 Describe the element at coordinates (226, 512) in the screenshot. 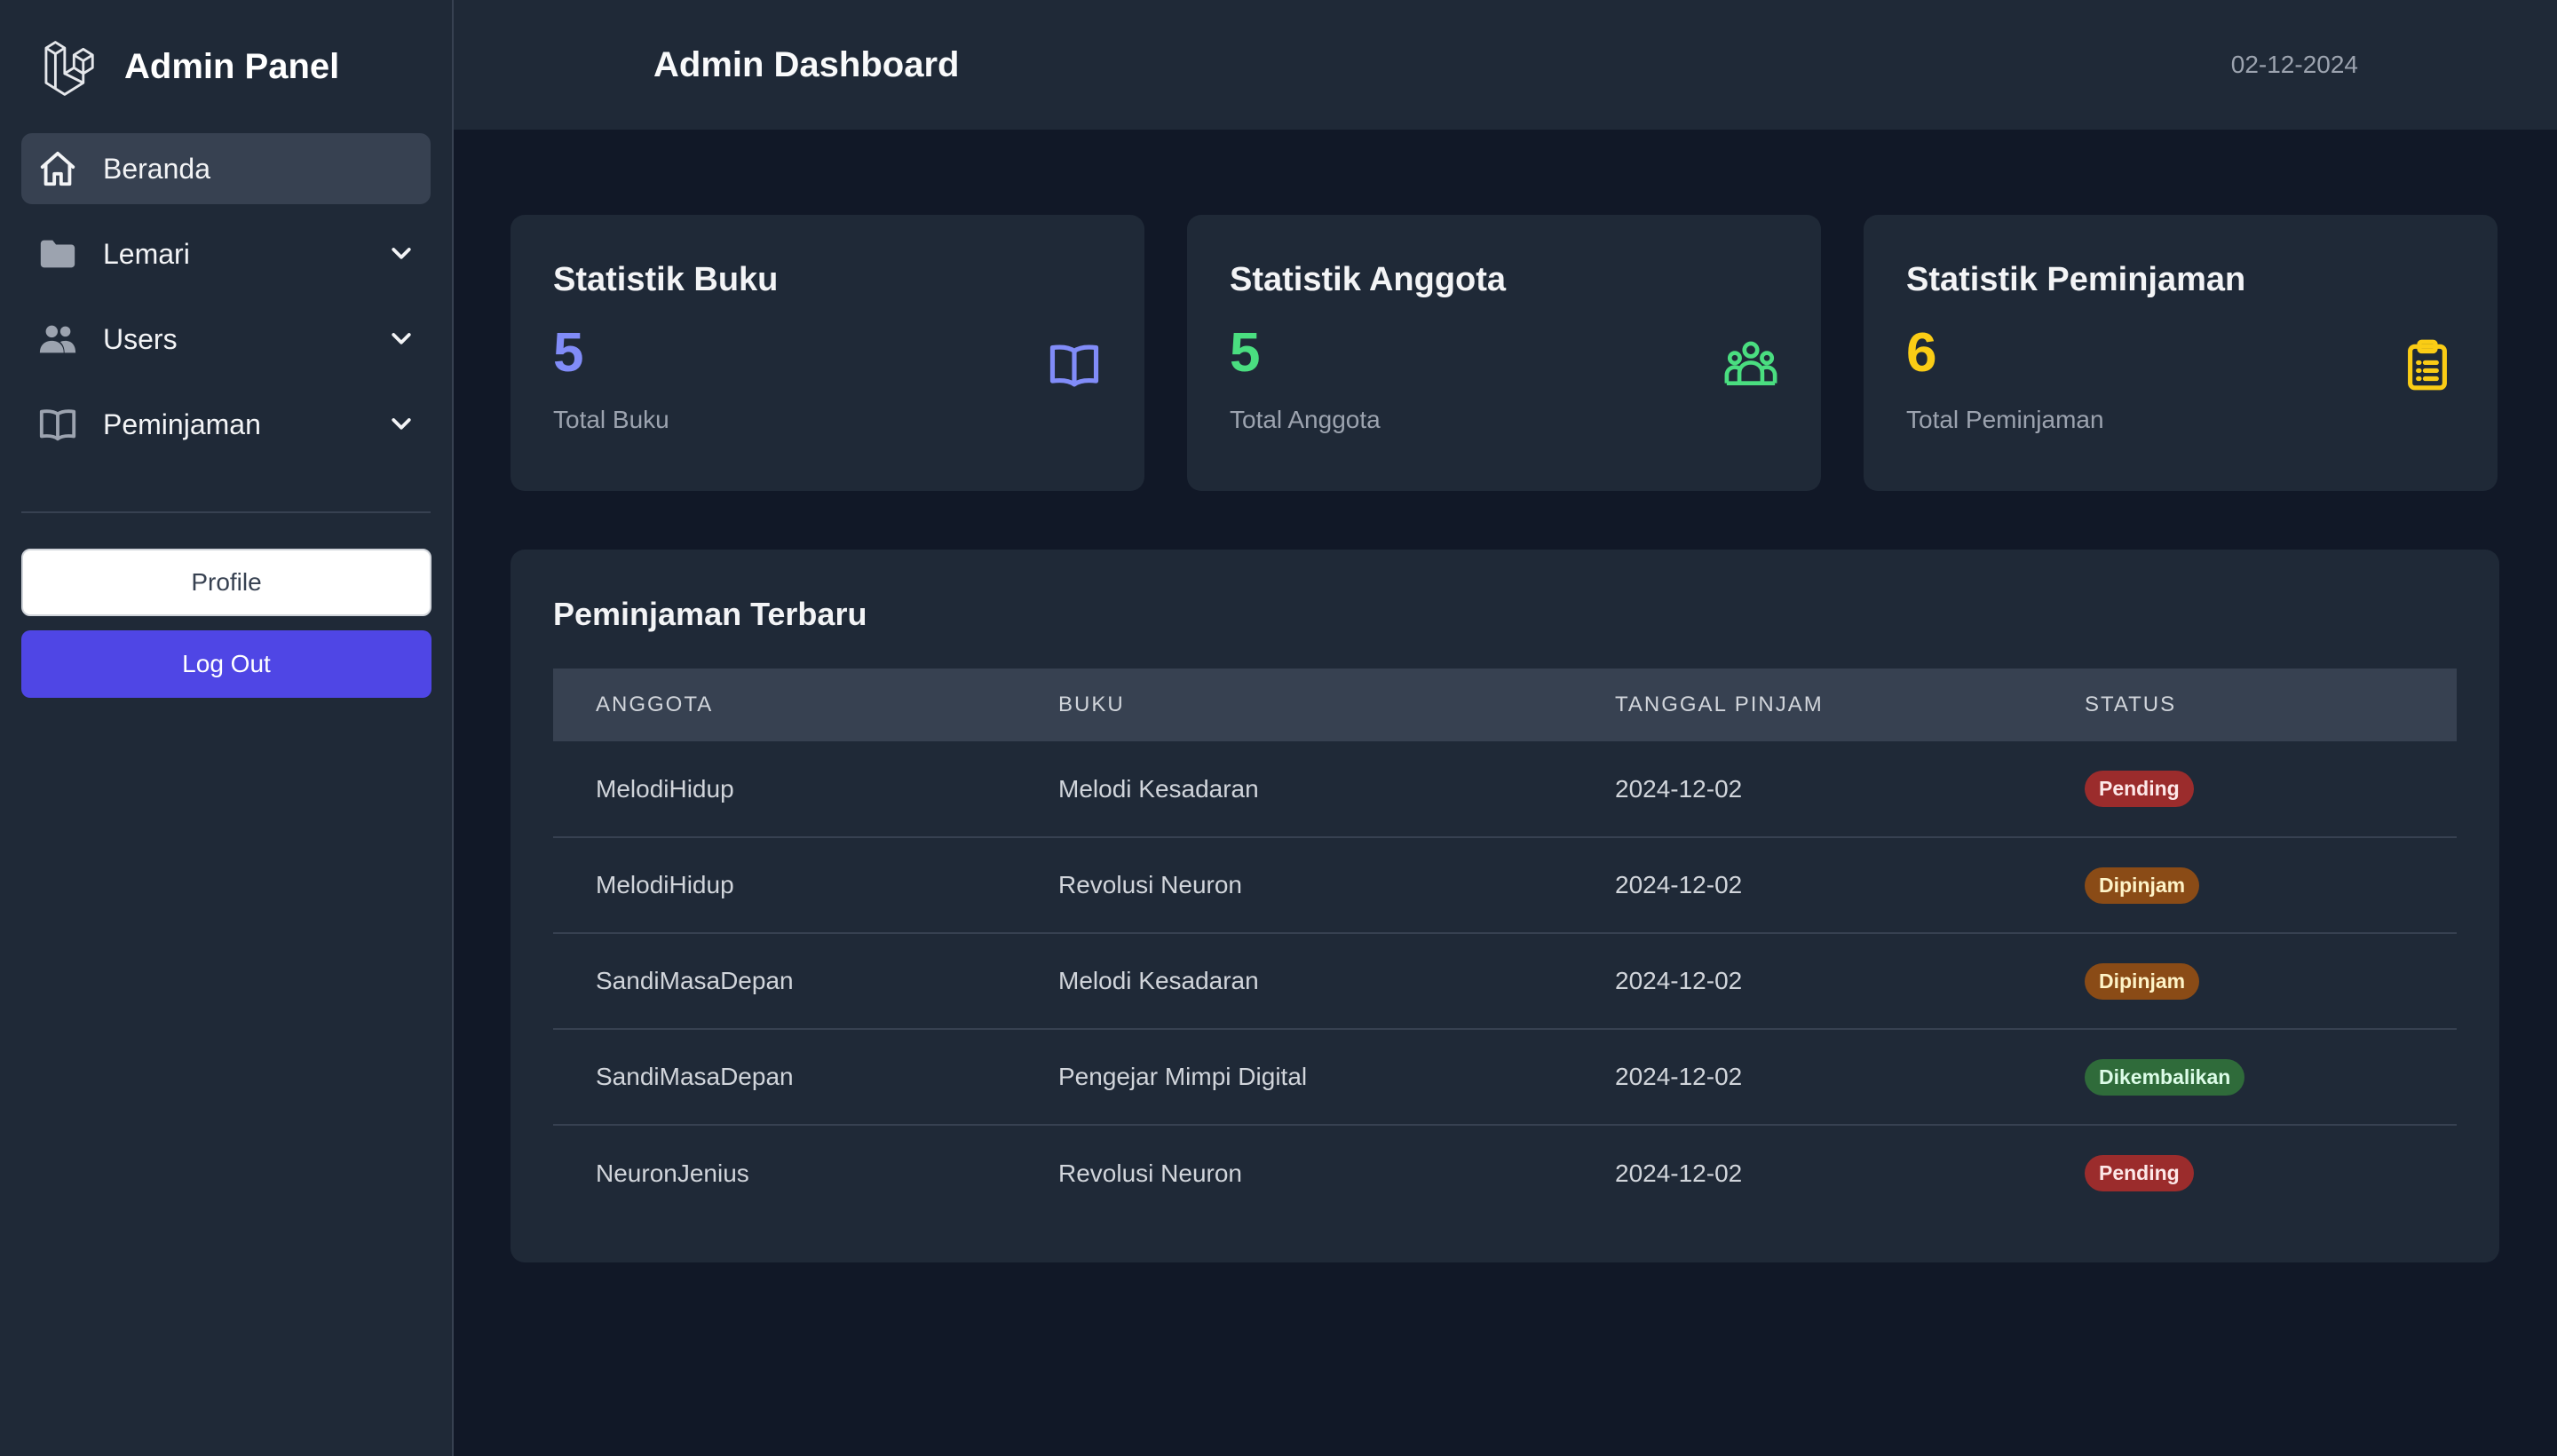

I see `sidebar-divider` at that location.